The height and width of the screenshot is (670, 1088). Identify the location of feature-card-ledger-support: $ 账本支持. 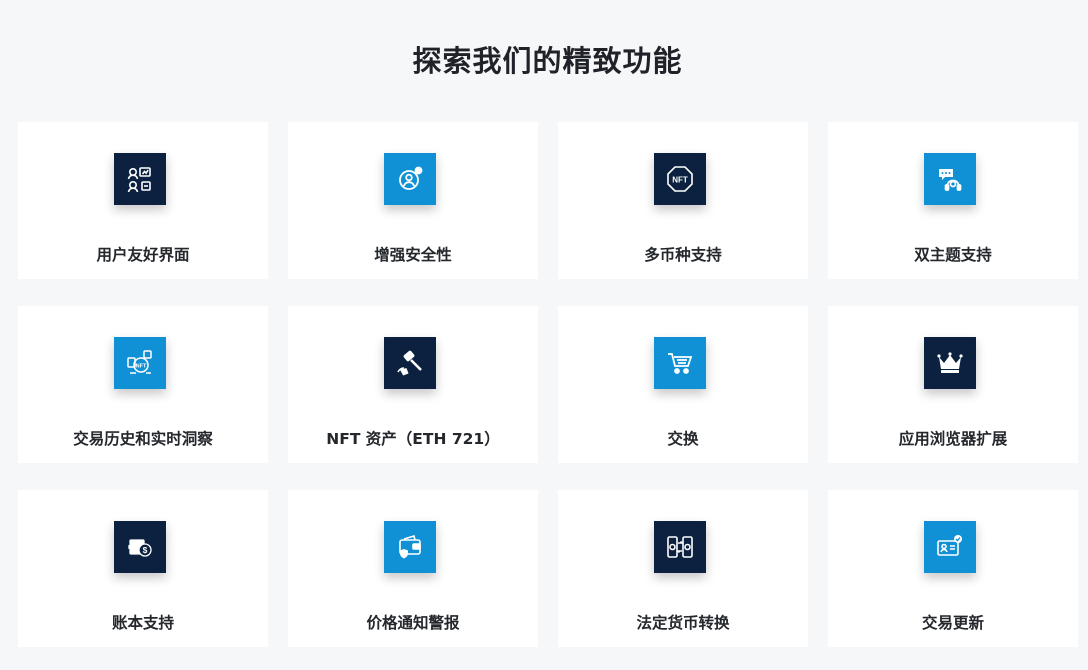
(143, 568).